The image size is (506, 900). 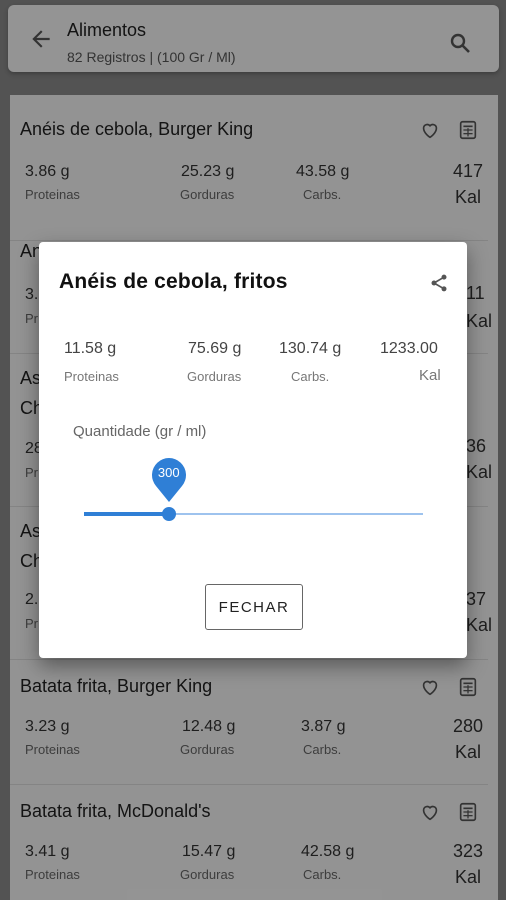 What do you see at coordinates (215, 348) in the screenshot?
I see `fat-value: 75.69 g` at bounding box center [215, 348].